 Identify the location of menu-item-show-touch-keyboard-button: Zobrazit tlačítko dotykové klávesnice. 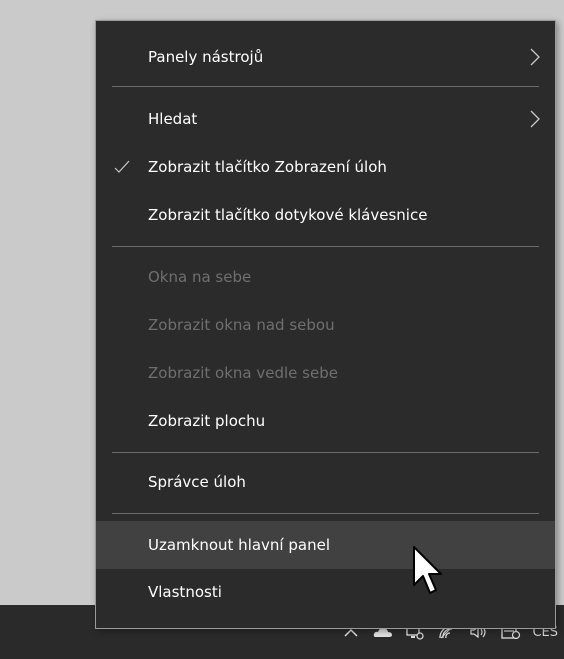
(325, 215).